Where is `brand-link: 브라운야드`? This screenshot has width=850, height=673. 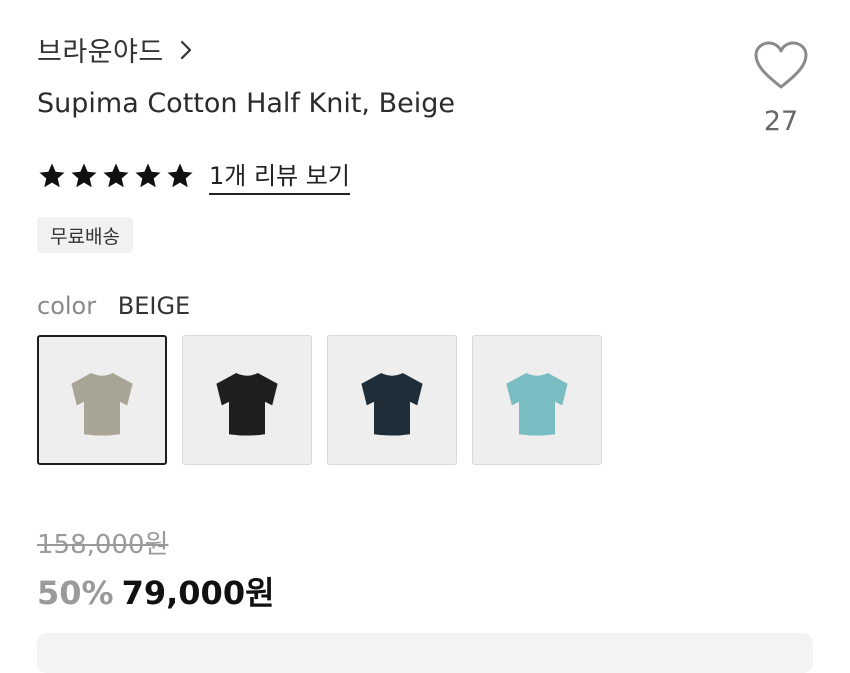 brand-link: 브라운야드 is located at coordinates (115, 49).